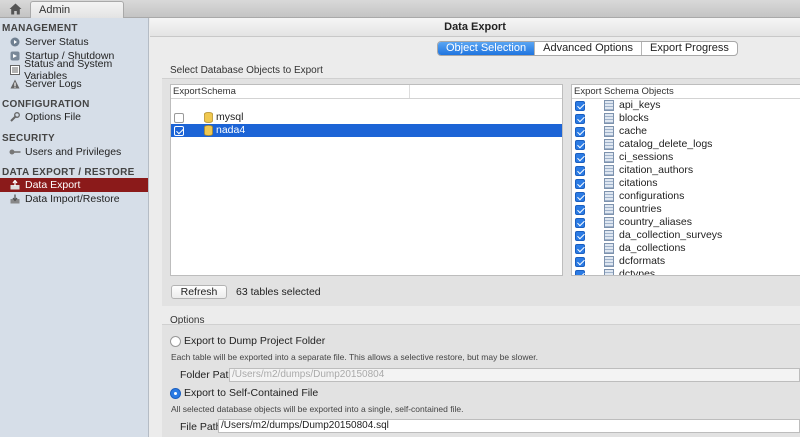 The width and height of the screenshot is (800, 437). I want to click on sidebar-item-data-import: Data Import/Restore, so click(74, 199).